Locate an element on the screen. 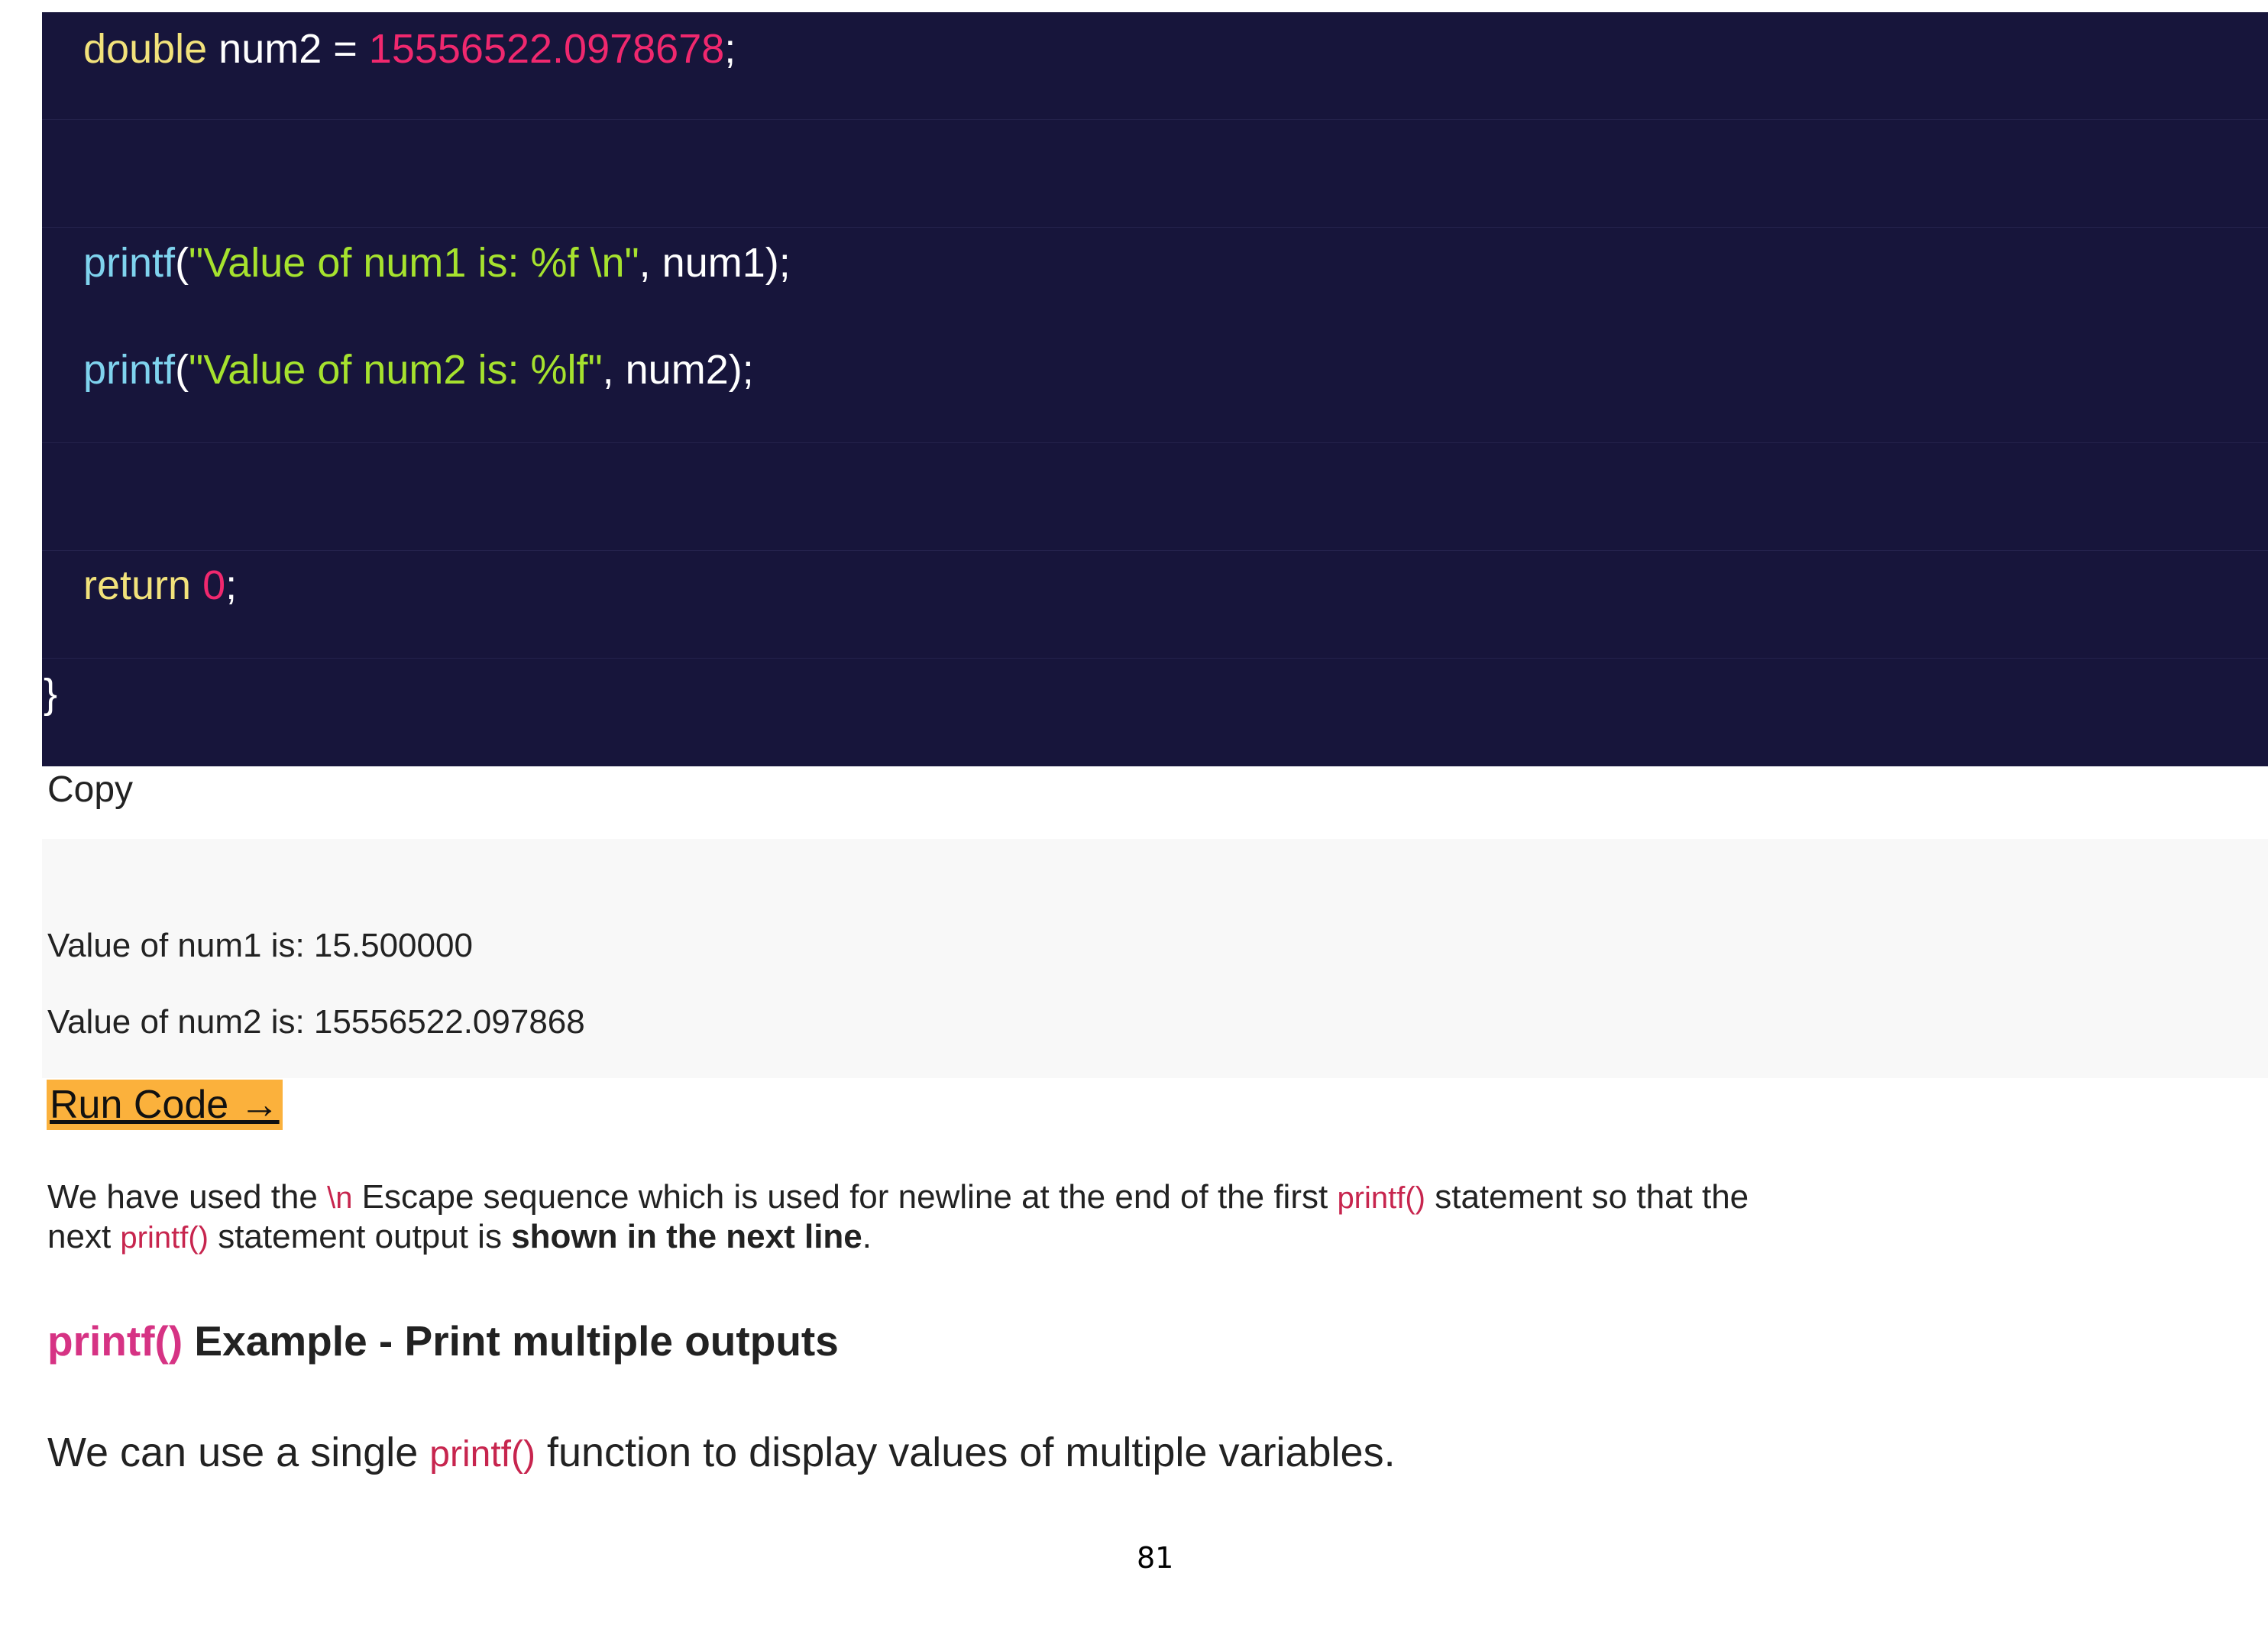  code-brace-token: } is located at coordinates (51, 694).